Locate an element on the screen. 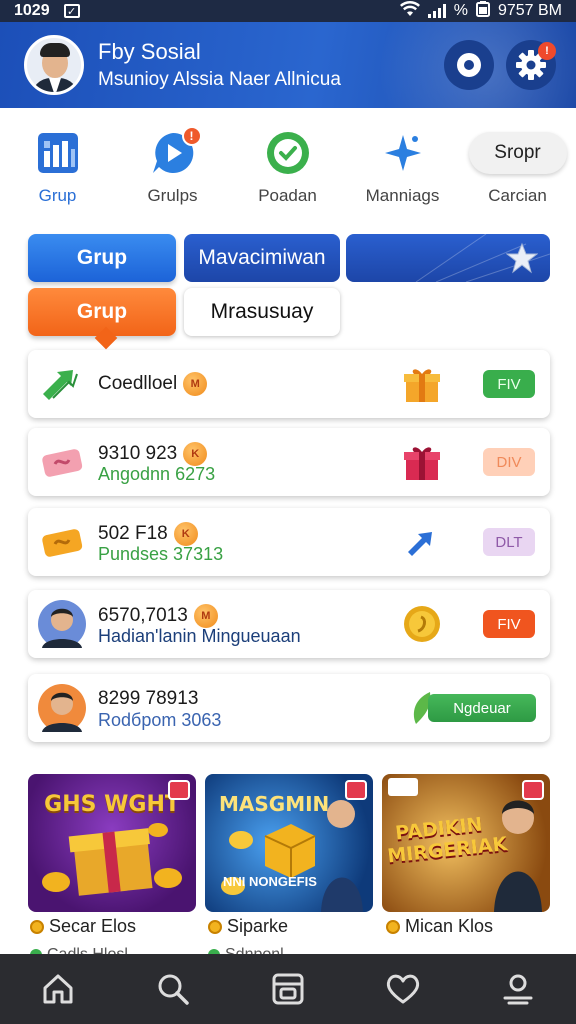  list-item: Coedlloel M FIV is located at coordinates (289, 384).